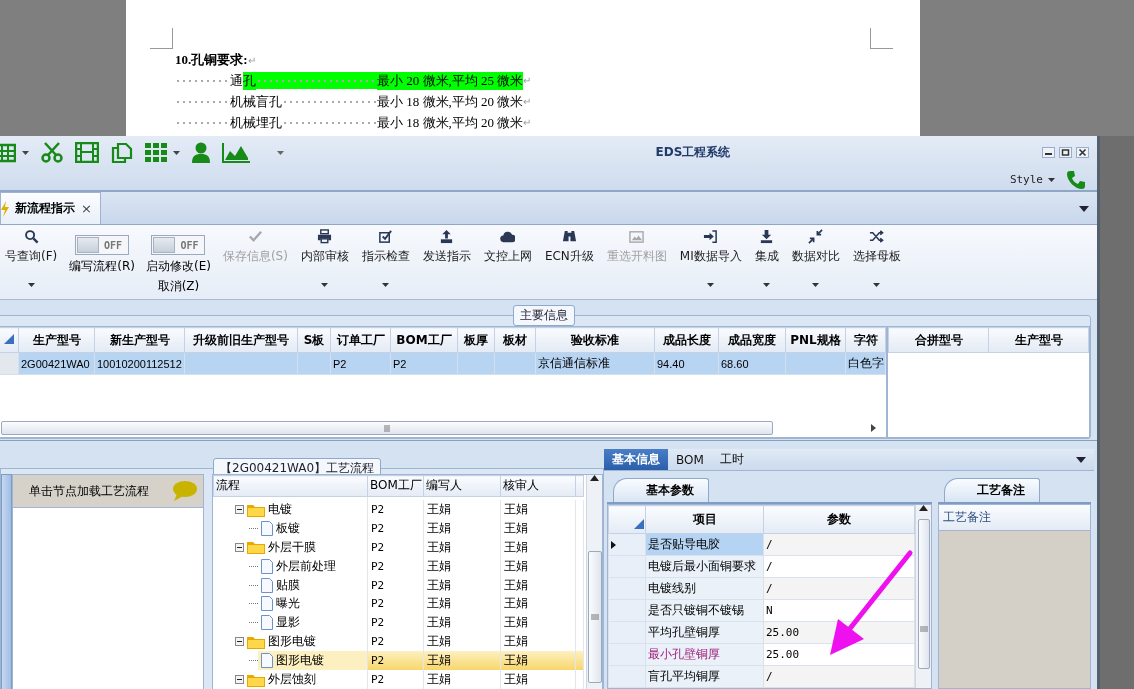 This screenshot has width=1134, height=689. I want to click on upload-icon, so click(447, 236).